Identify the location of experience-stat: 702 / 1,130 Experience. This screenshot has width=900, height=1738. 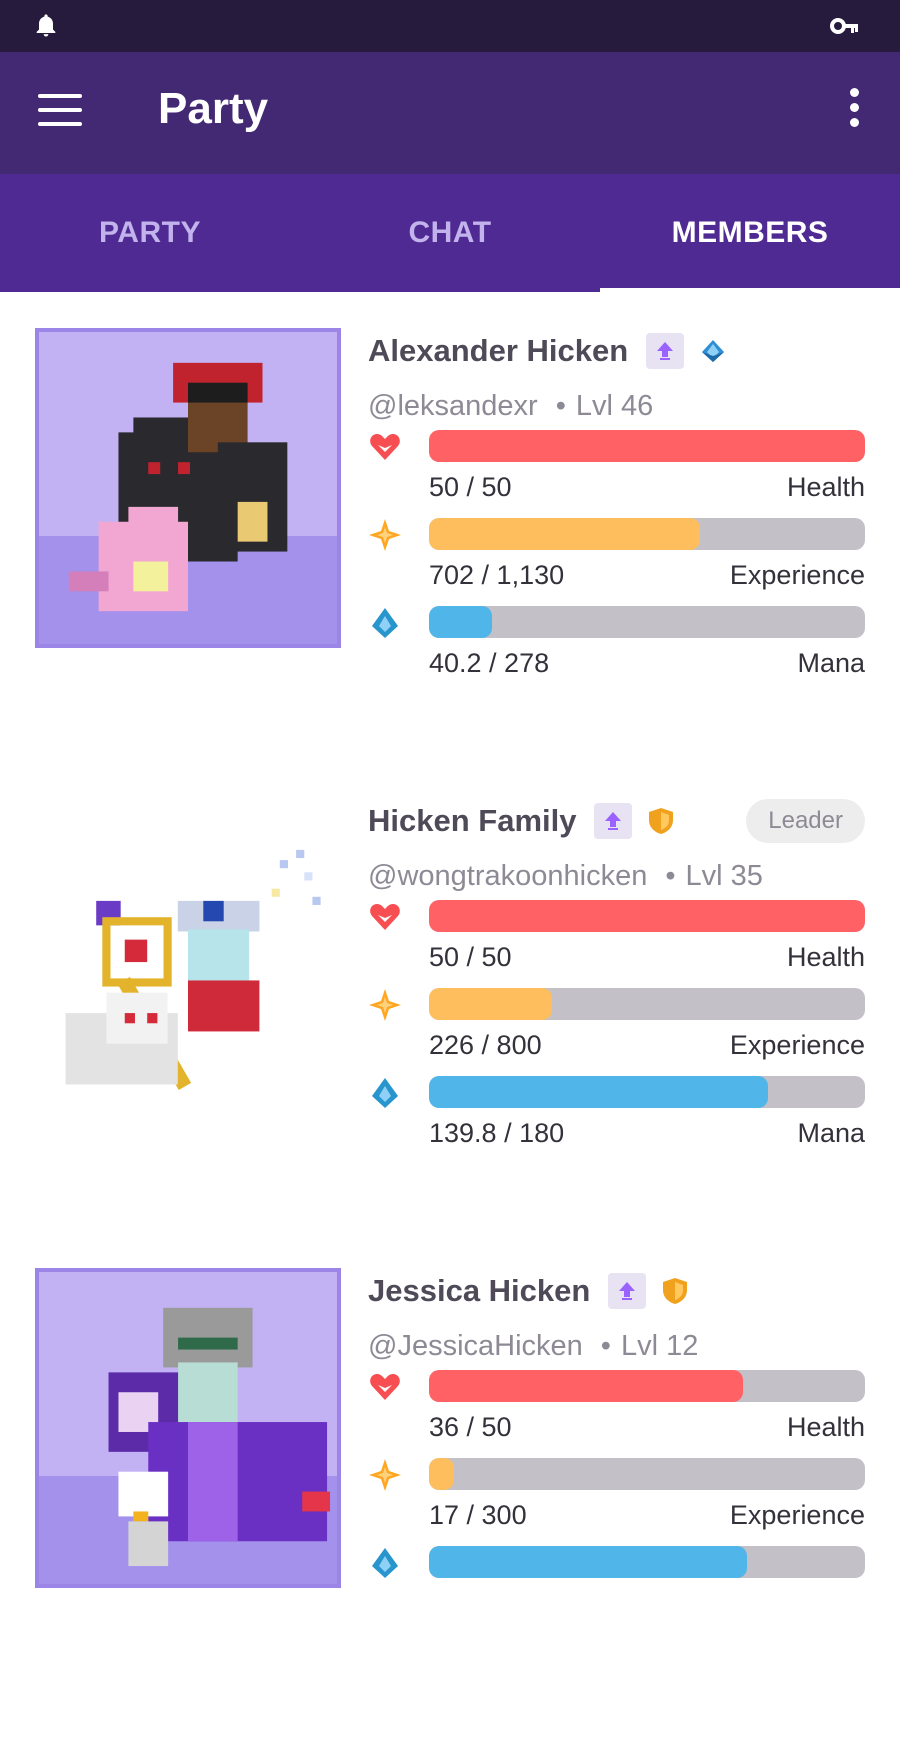
(616, 562).